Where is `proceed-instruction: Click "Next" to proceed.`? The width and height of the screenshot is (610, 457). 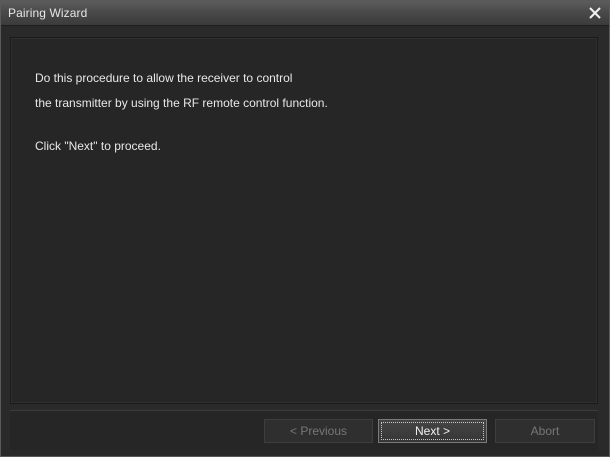
proceed-instruction: Click "Next" to proceed. is located at coordinates (98, 146).